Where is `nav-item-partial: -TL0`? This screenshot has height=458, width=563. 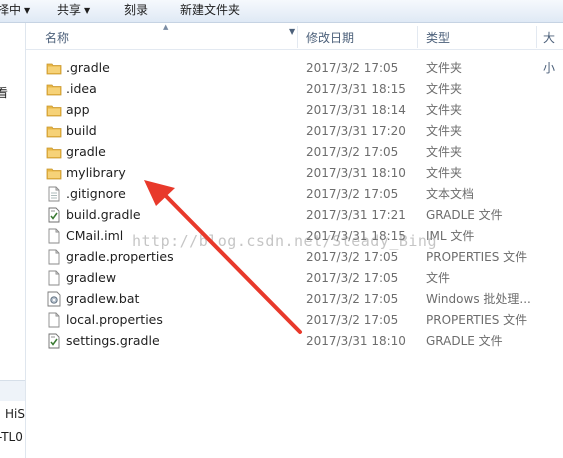 nav-item-partial: -TL0 is located at coordinates (11, 437).